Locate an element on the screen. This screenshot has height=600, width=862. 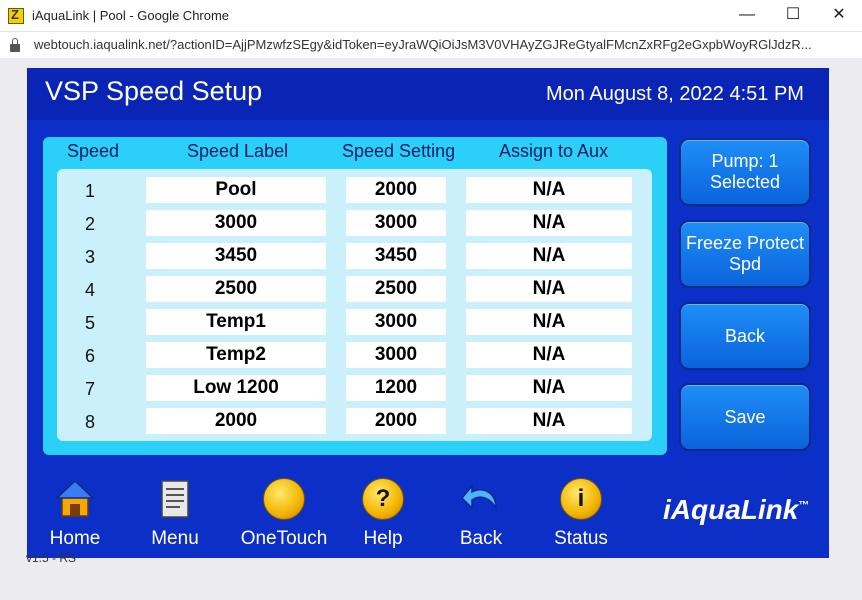
table-row: 7 Low 1200 1200 N/A is located at coordinates (354, 388).